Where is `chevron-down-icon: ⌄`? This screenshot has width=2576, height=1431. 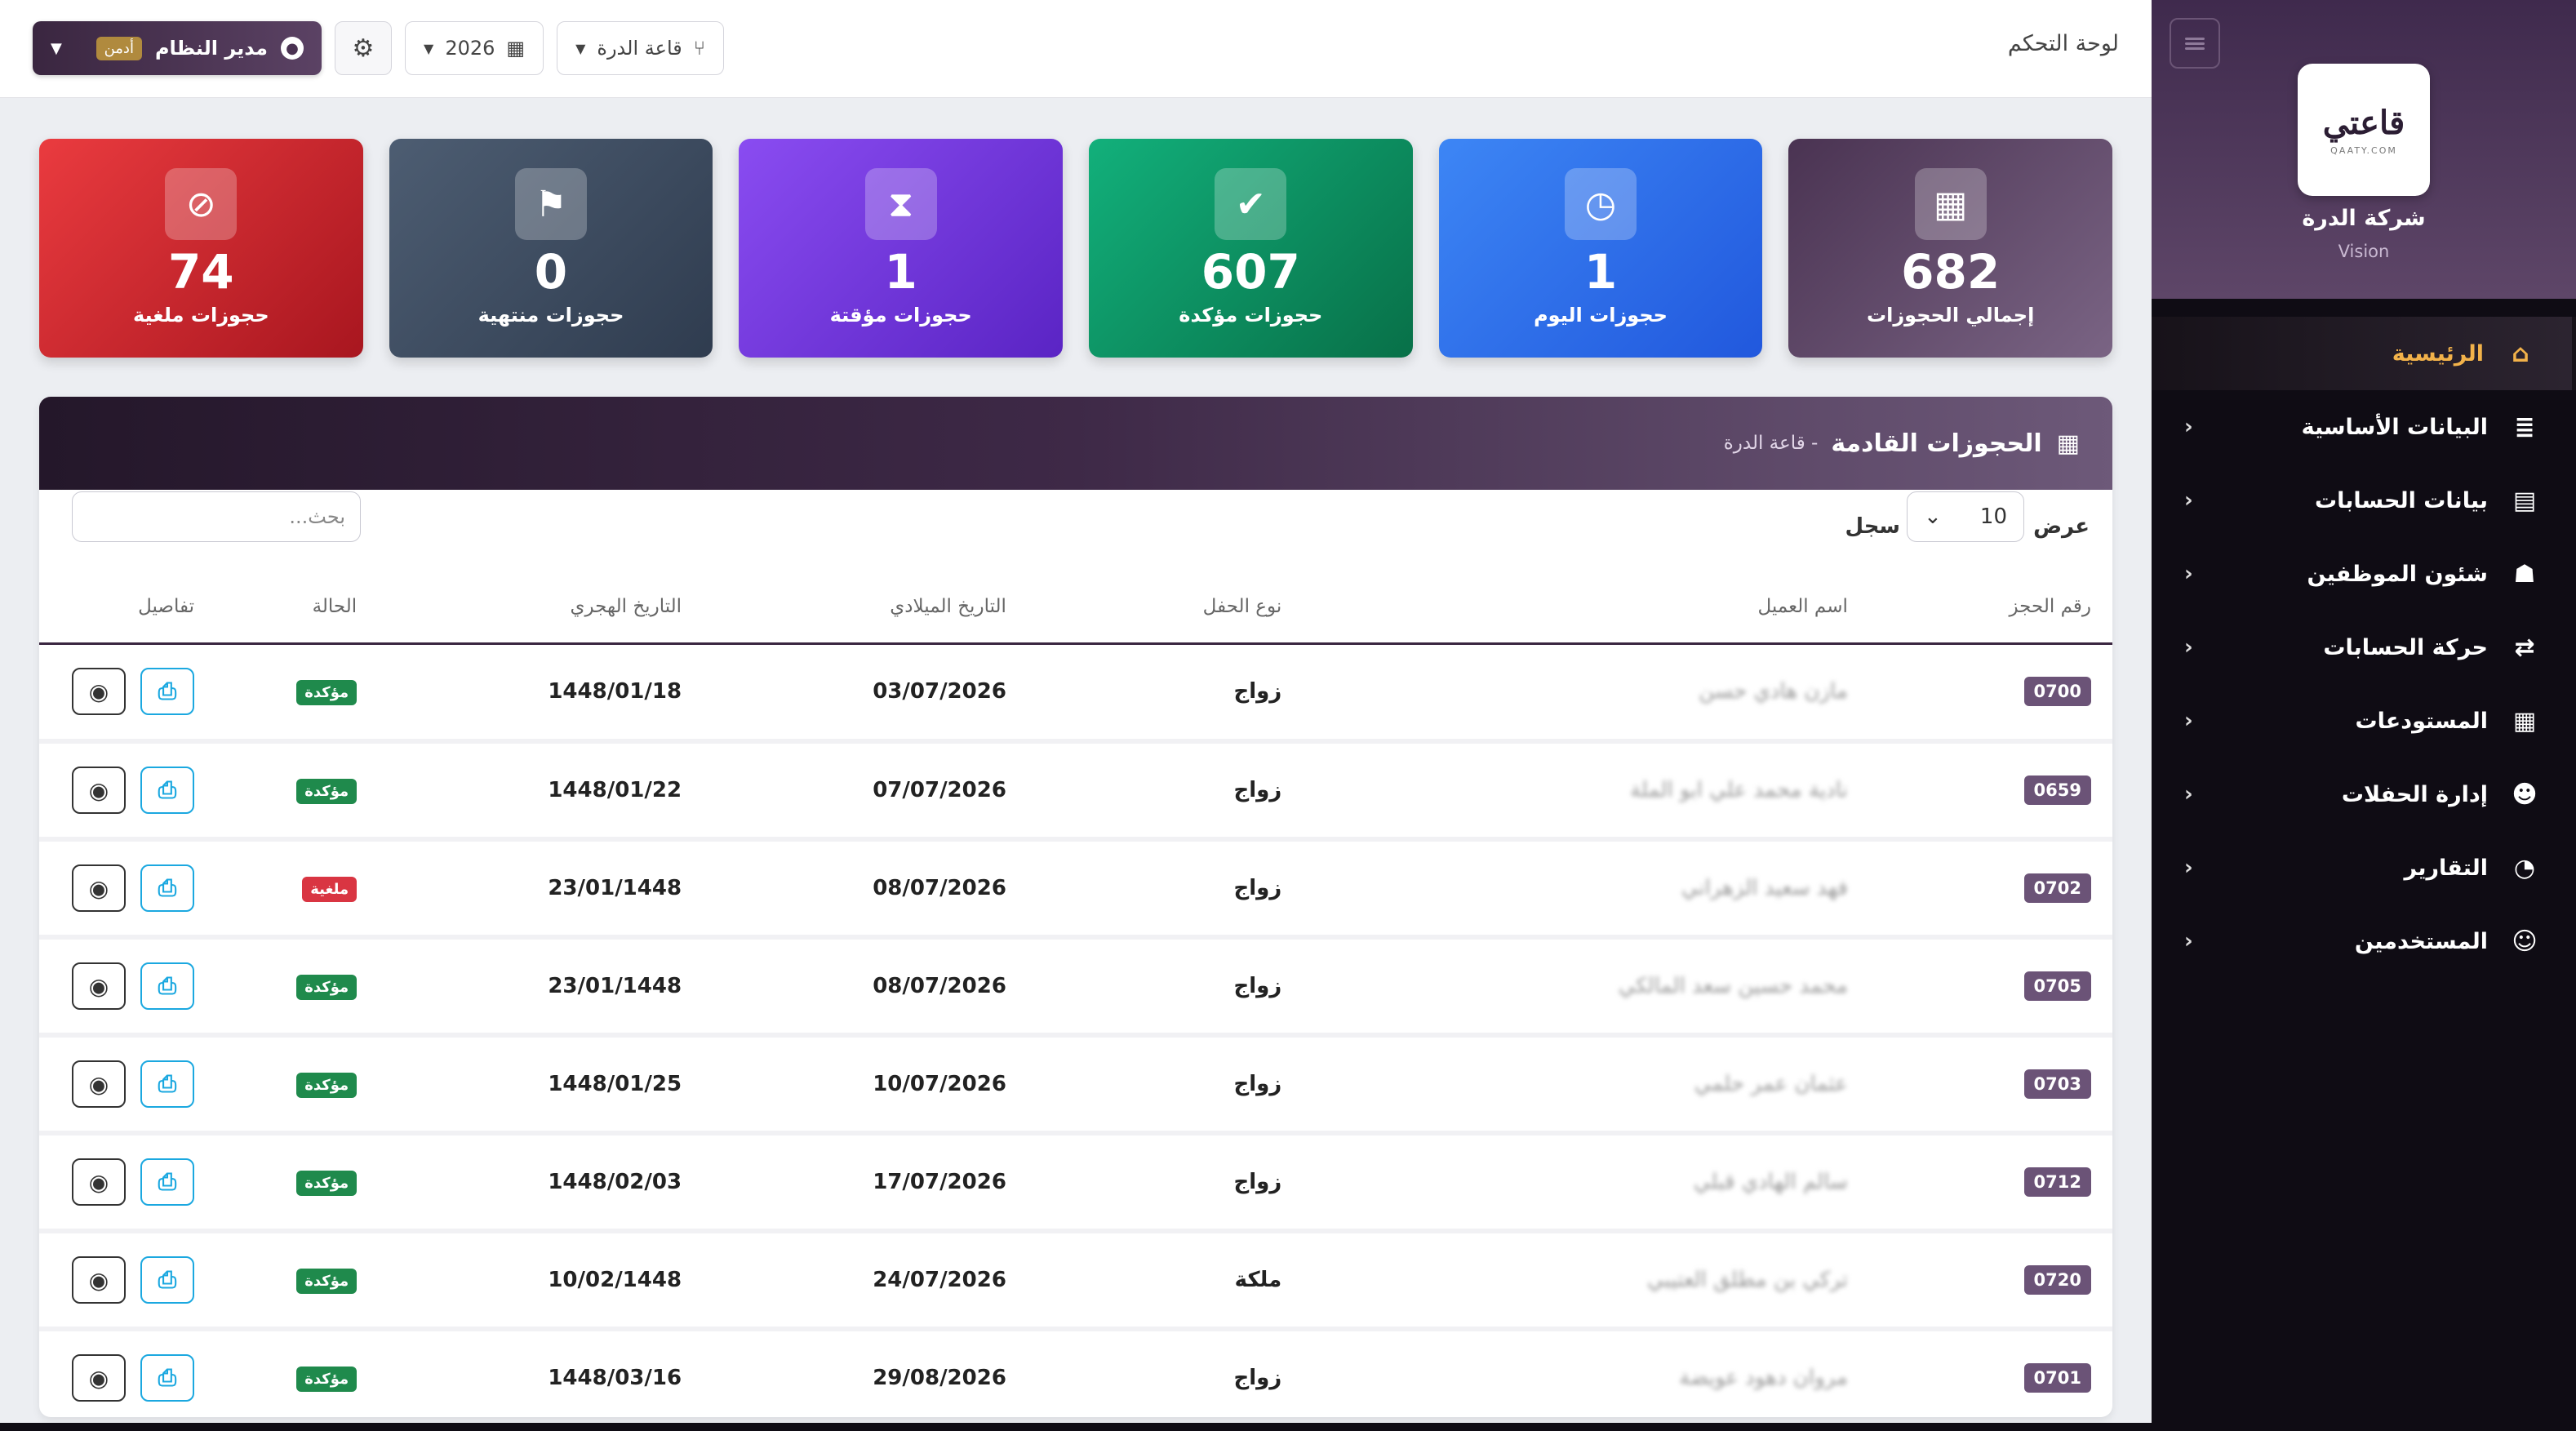
chevron-down-icon: ⌄ is located at coordinates (1933, 517).